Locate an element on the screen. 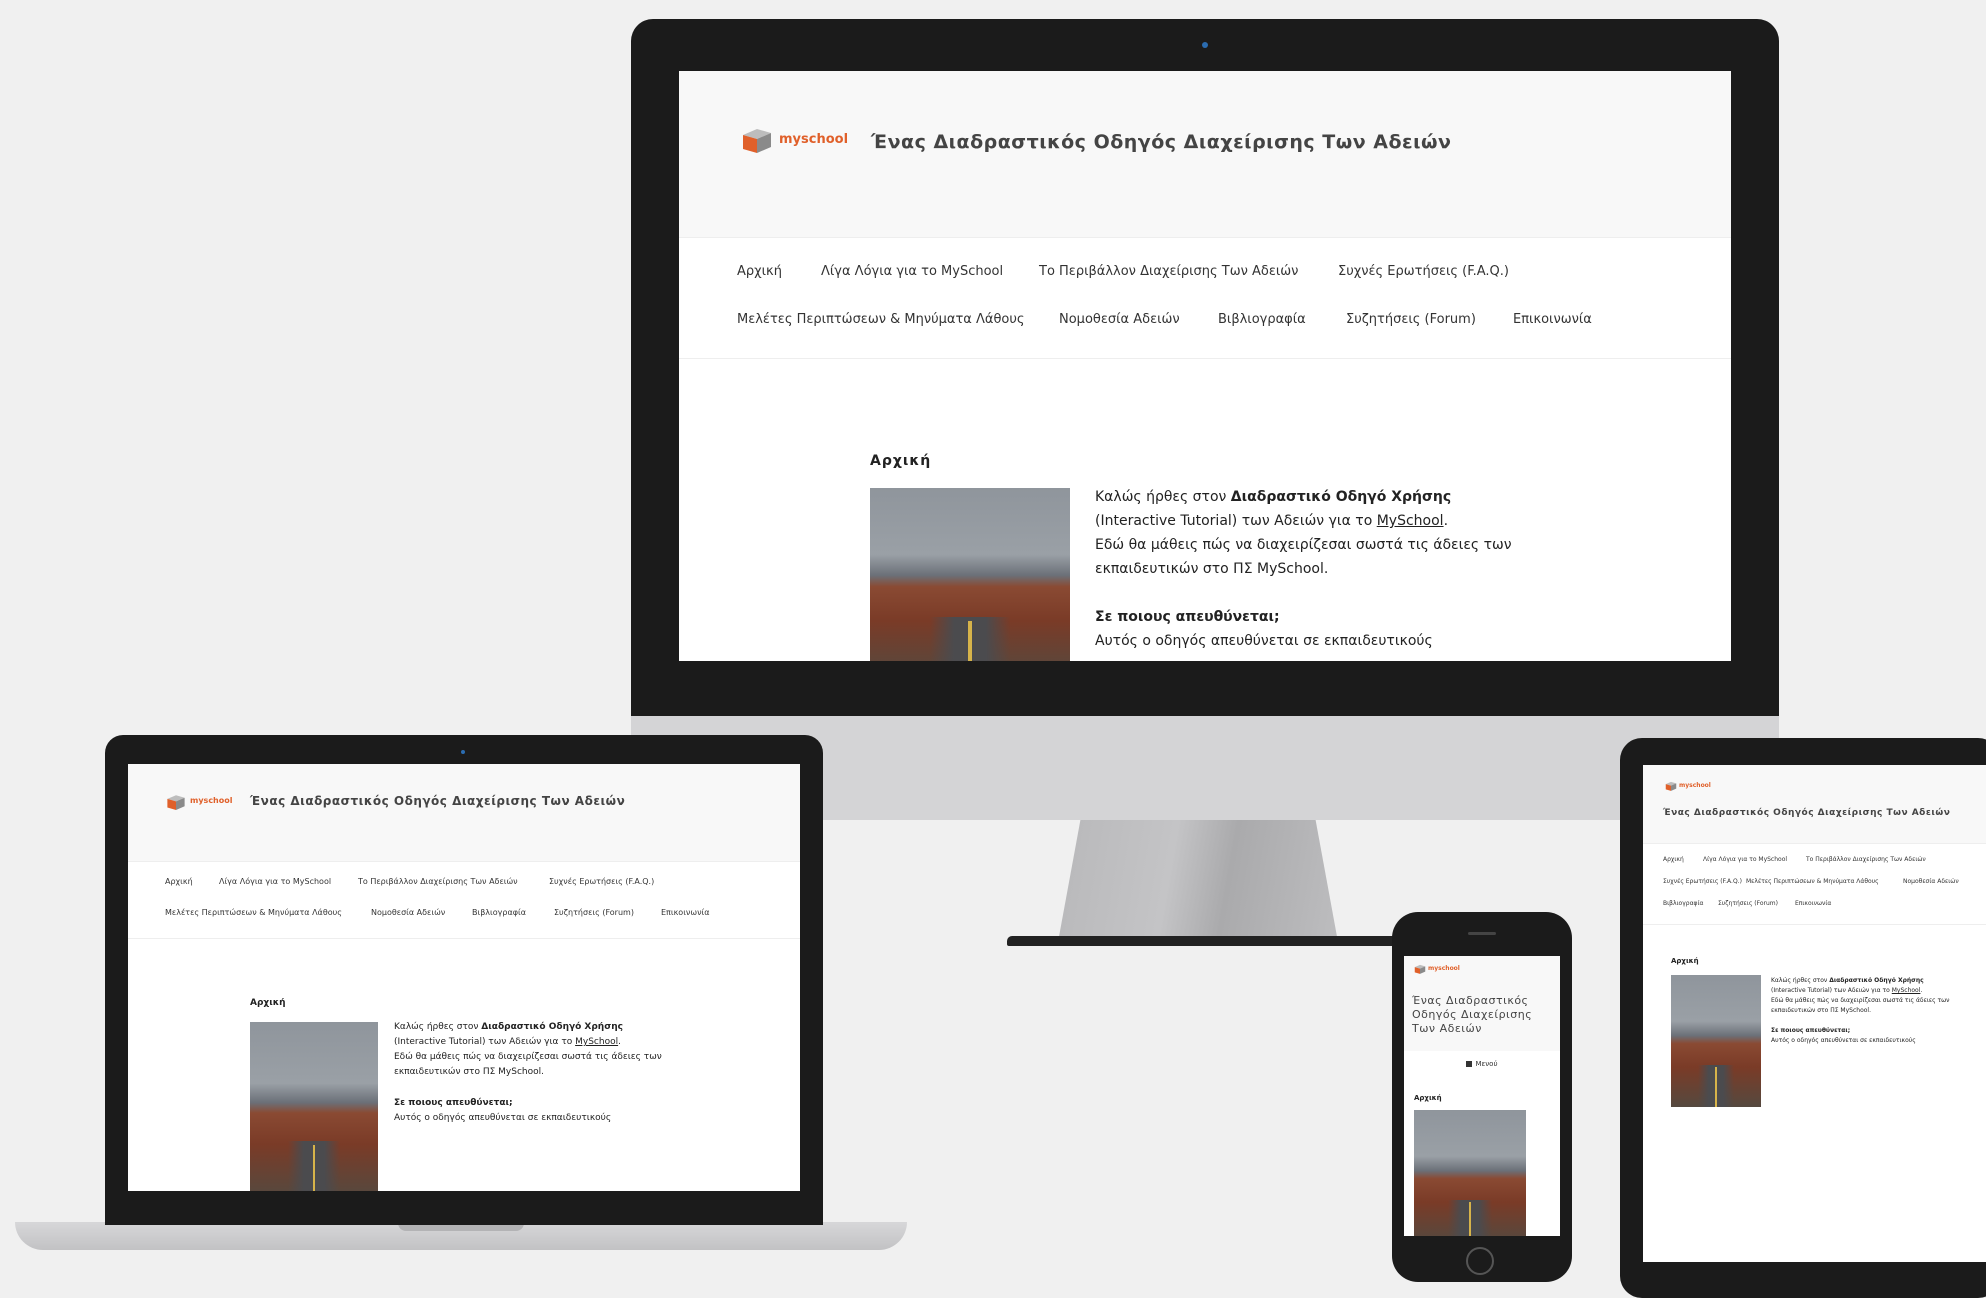 The width and height of the screenshot is (1986, 1298). imac-camera is located at coordinates (1205, 45).